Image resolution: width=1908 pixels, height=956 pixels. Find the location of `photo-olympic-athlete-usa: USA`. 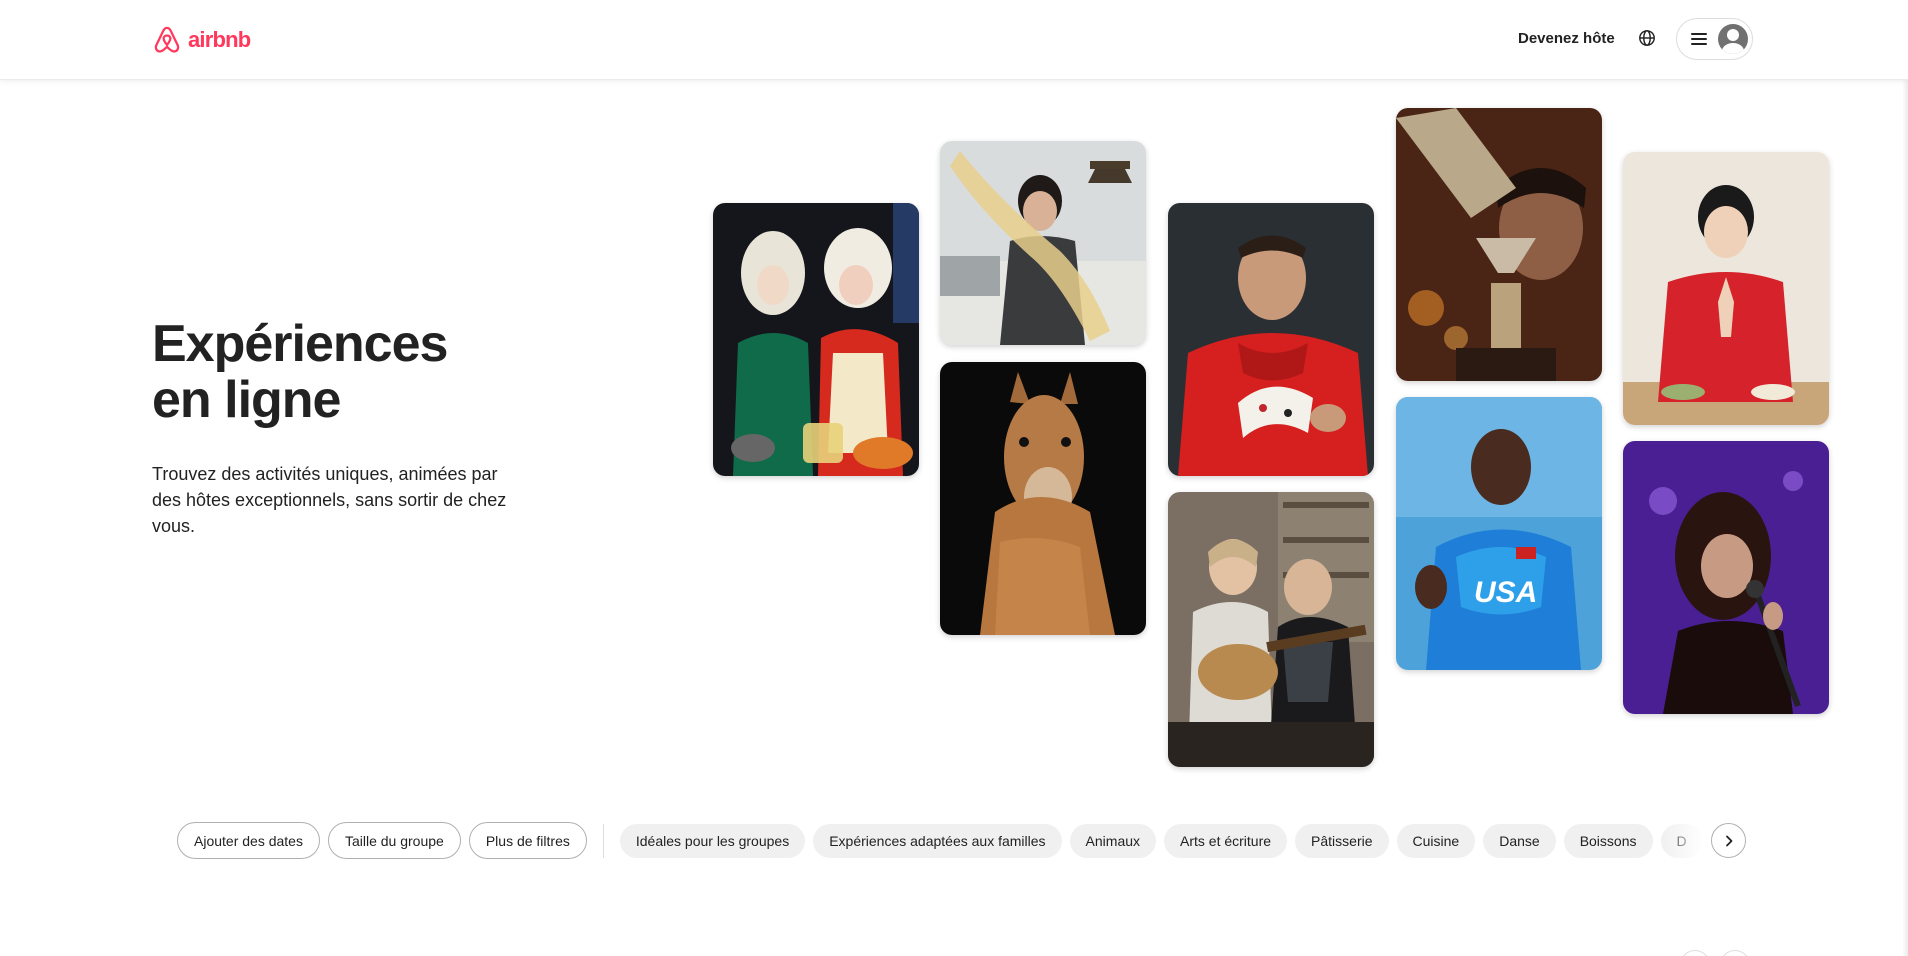

photo-olympic-athlete-usa: USA is located at coordinates (1499, 533).